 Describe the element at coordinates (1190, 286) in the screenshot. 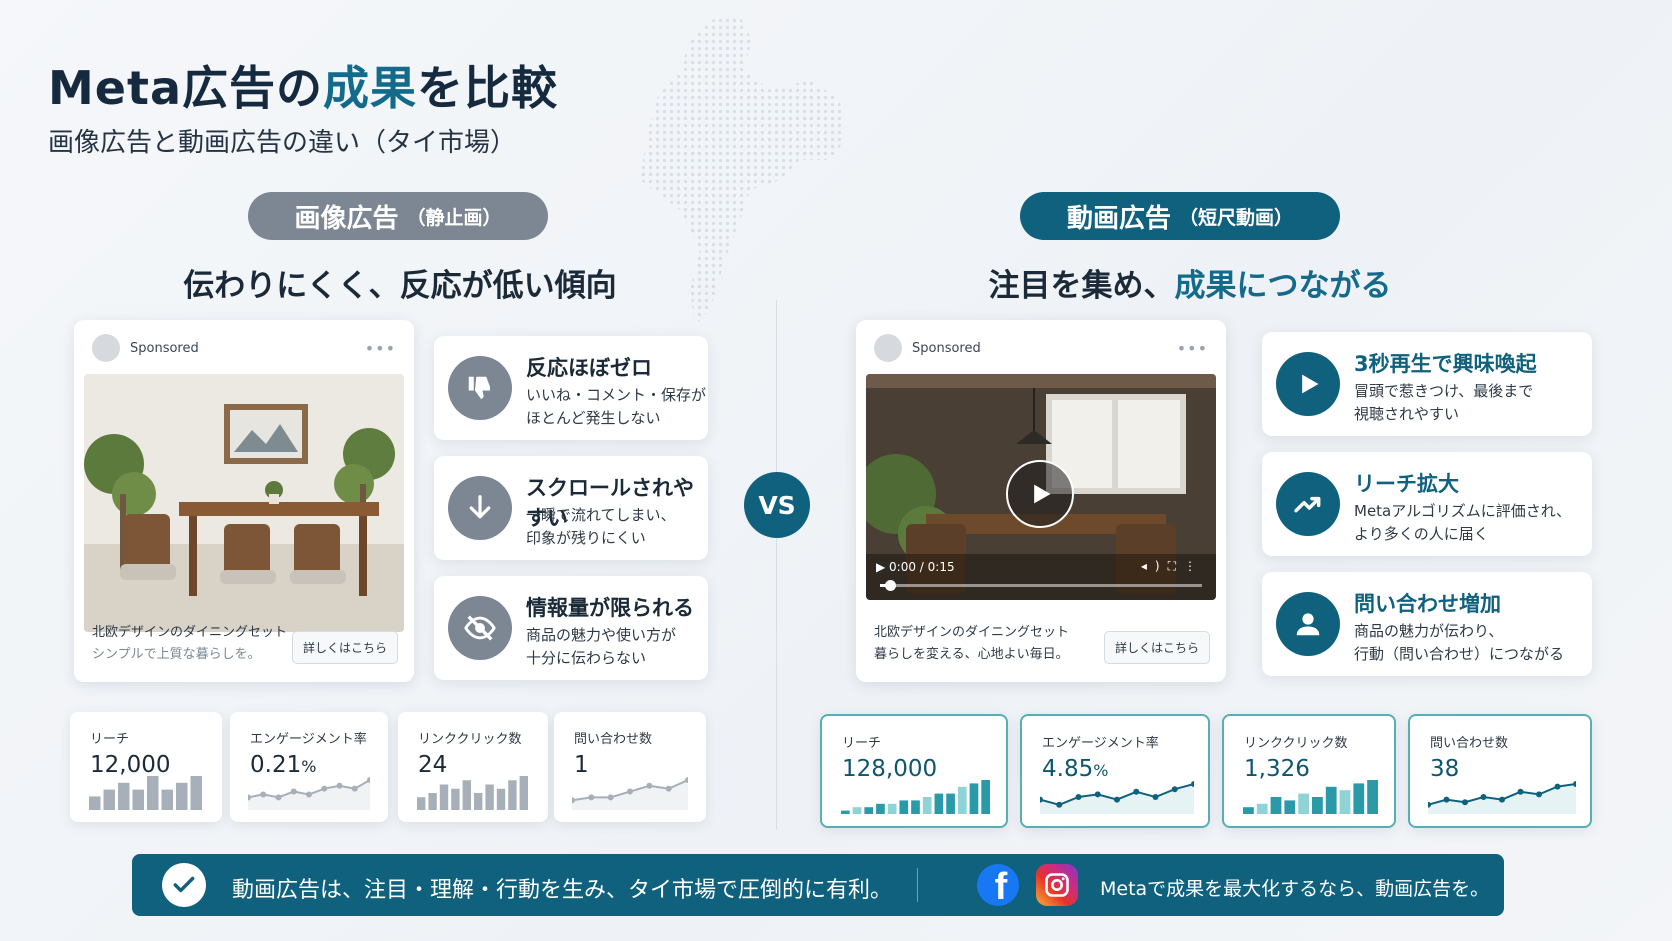

I see `video-headline: 注目を集め、成果につながる` at that location.